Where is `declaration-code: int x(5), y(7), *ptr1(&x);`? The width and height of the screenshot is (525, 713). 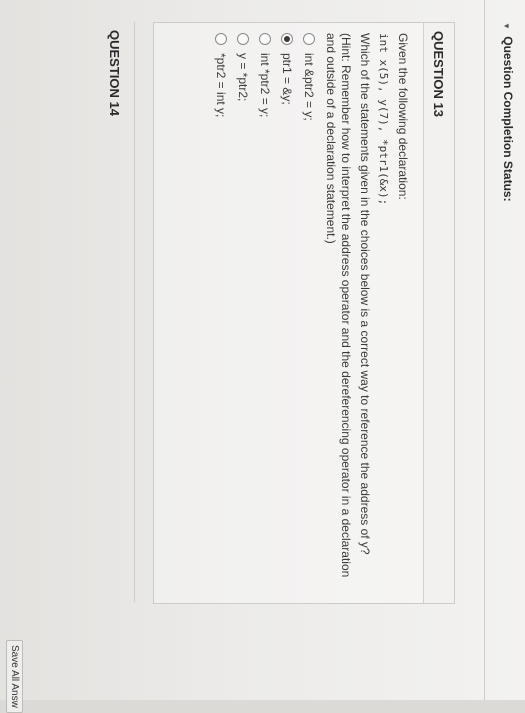
declaration-code: int x(5), y(7), *ptr1(&x); is located at coordinates (383, 119).